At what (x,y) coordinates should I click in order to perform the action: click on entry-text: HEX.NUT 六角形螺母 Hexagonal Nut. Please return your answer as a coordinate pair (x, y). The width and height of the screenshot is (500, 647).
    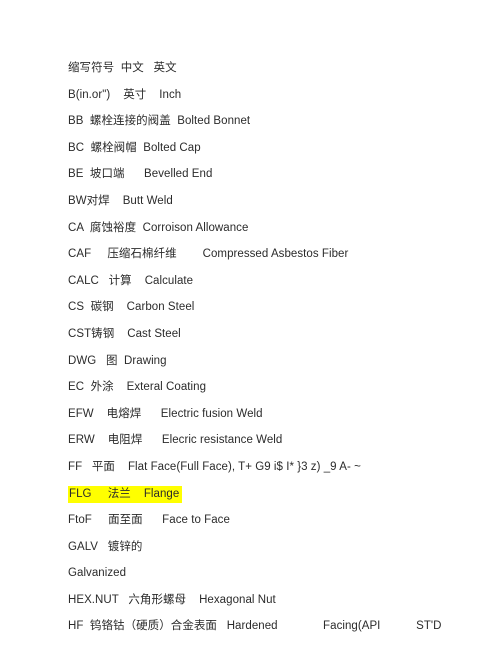
    Looking at the image, I should click on (172, 599).